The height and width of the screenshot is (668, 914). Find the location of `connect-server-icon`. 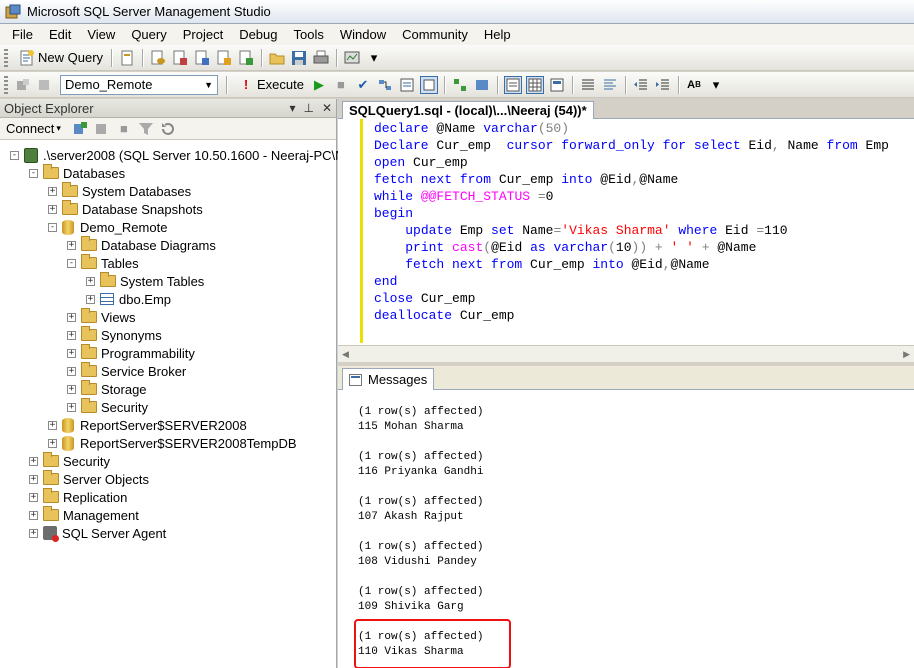

connect-server-icon is located at coordinates (80, 129).